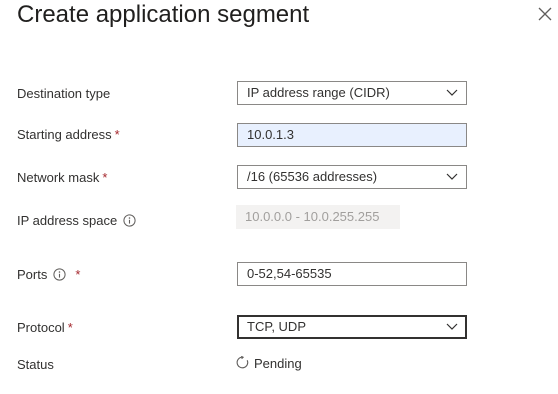 The height and width of the screenshot is (394, 558). I want to click on protocol-value: TCP, UDP, so click(276, 326).